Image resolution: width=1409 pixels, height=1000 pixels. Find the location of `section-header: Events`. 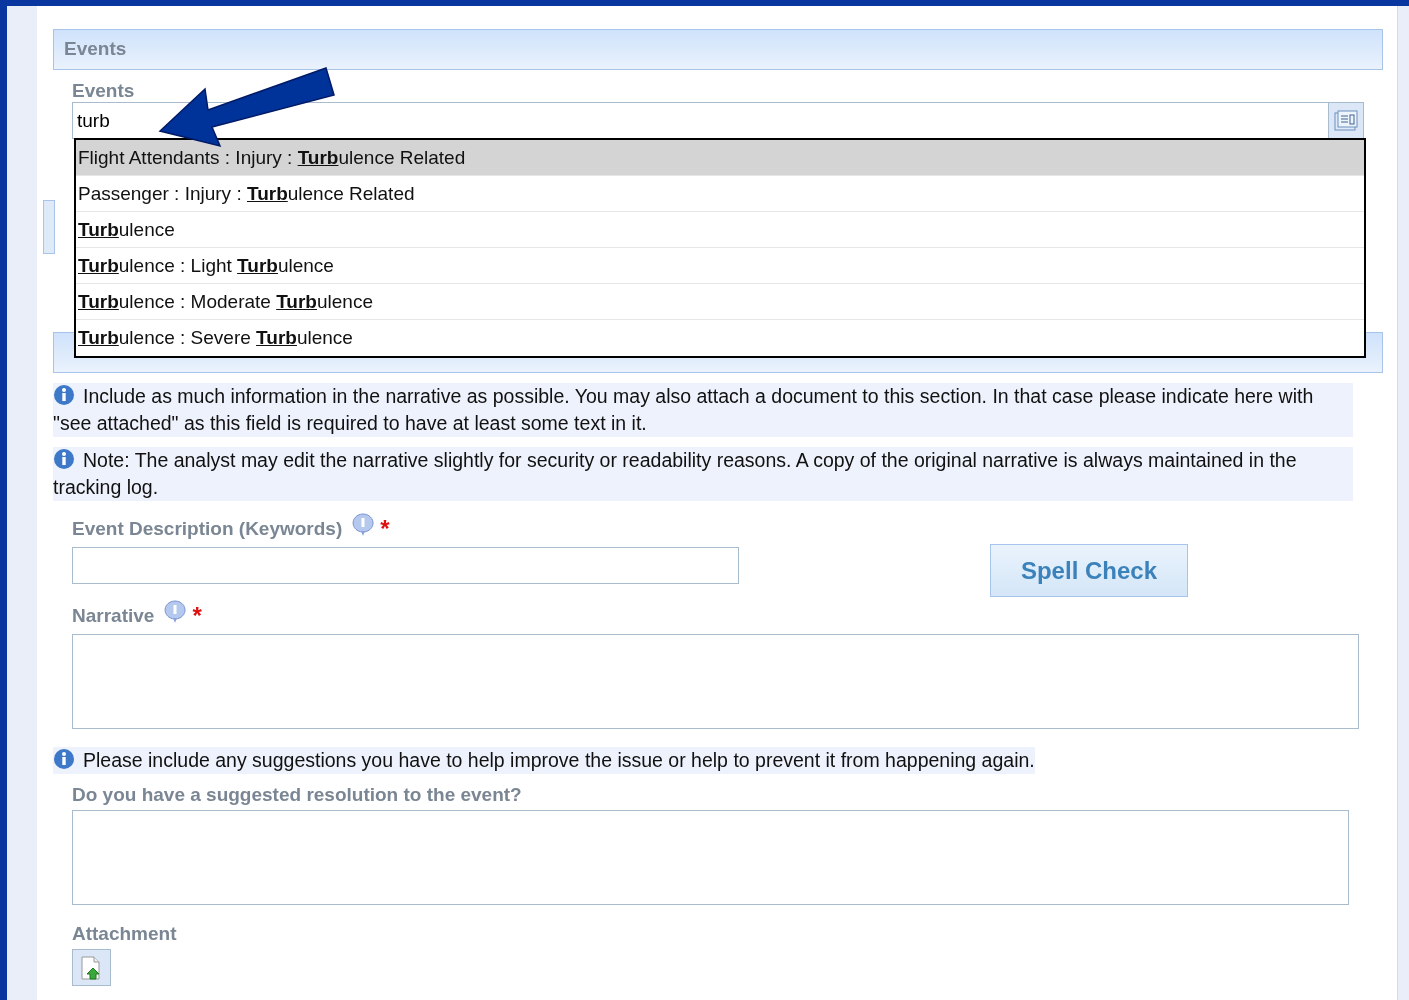

section-header: Events is located at coordinates (718, 49).